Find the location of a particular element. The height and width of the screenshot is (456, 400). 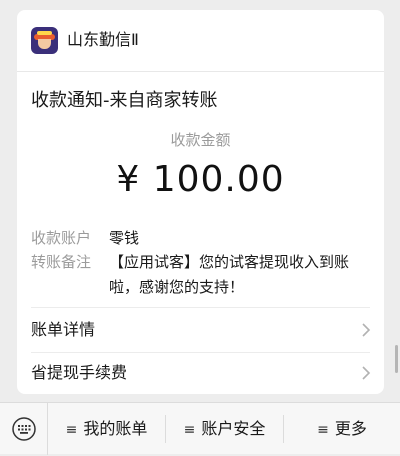

save-fee-label: 省提现手续费 is located at coordinates (79, 372).